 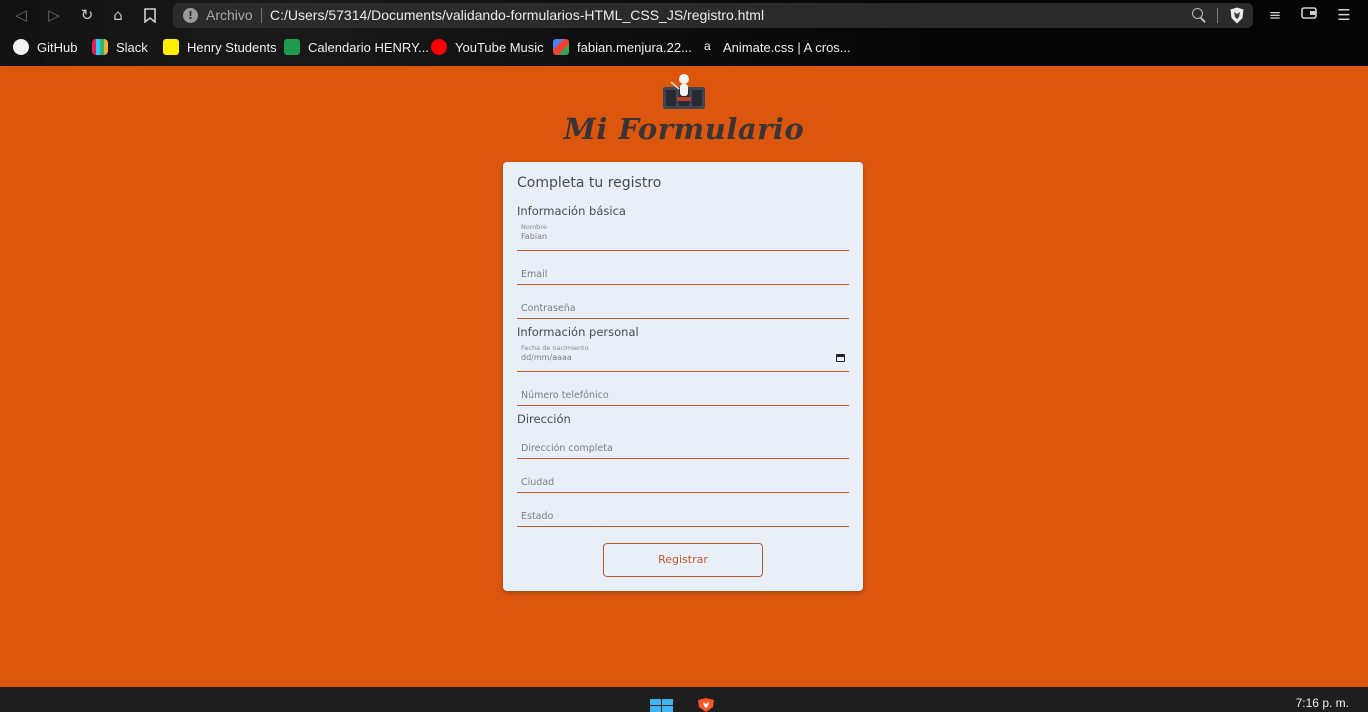 I want to click on bookmark-github: GitHub, so click(x=45, y=47).